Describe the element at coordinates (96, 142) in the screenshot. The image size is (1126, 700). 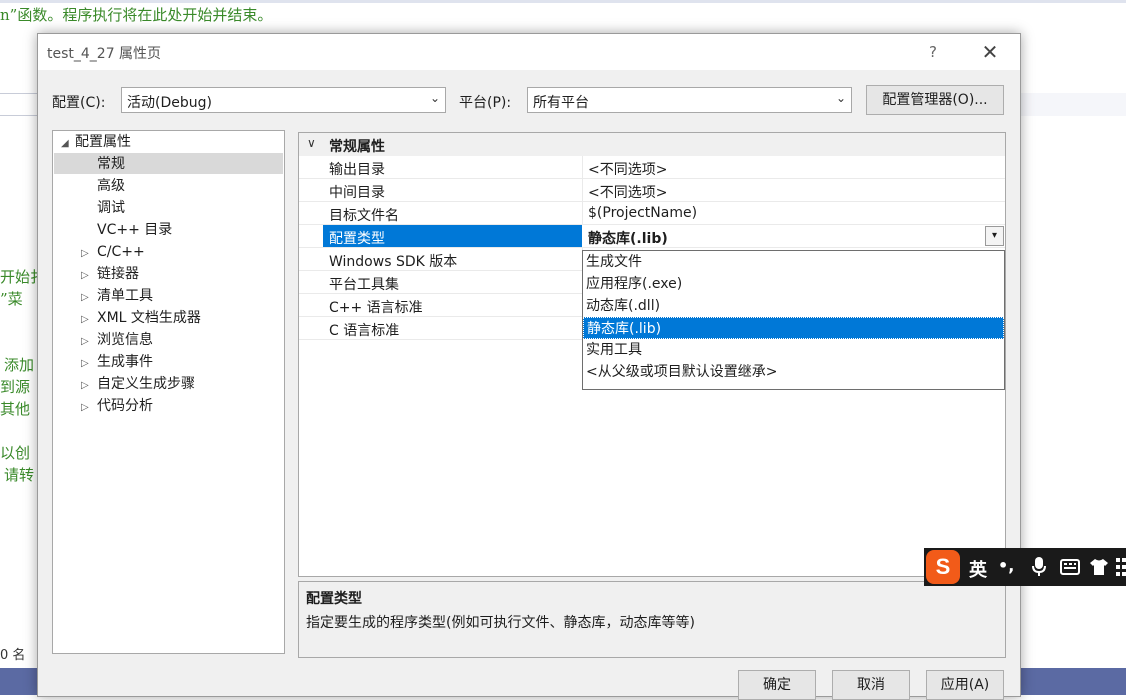
I see `tree-root-config-properties: ◢ 配置属性` at that location.